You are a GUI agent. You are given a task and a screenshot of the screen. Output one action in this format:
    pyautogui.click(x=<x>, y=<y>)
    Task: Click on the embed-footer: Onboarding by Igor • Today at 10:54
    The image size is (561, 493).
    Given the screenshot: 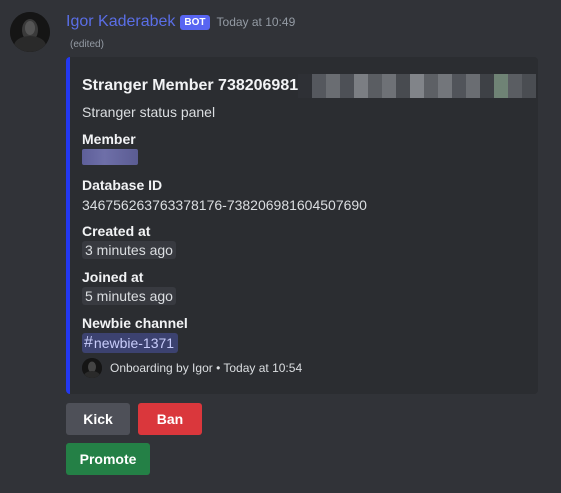 What is the action you would take?
    pyautogui.click(x=192, y=368)
    